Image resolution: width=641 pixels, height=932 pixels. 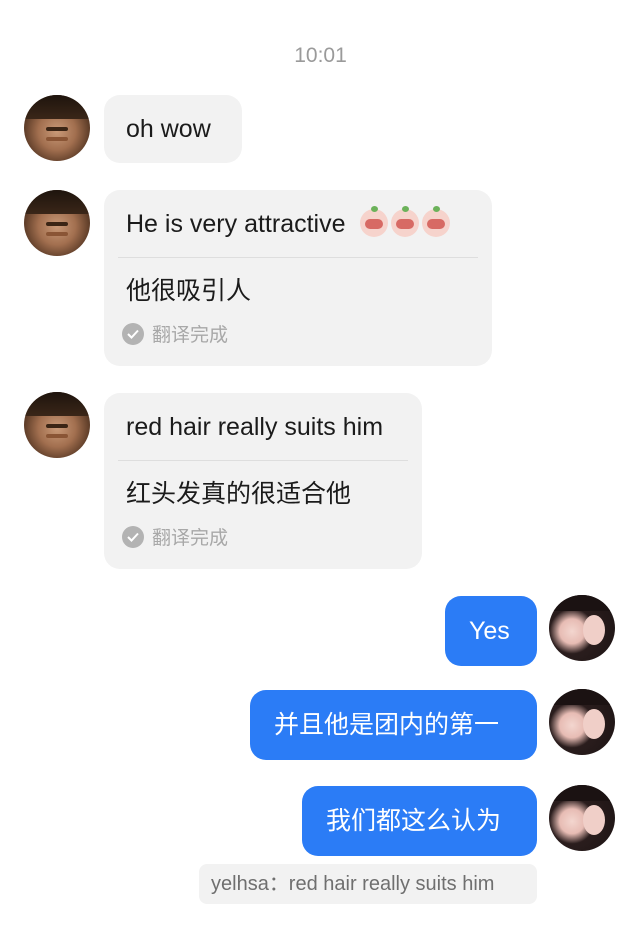 What do you see at coordinates (419, 821) in the screenshot?
I see `outgoing-message-bubble: 我们都这么认为` at bounding box center [419, 821].